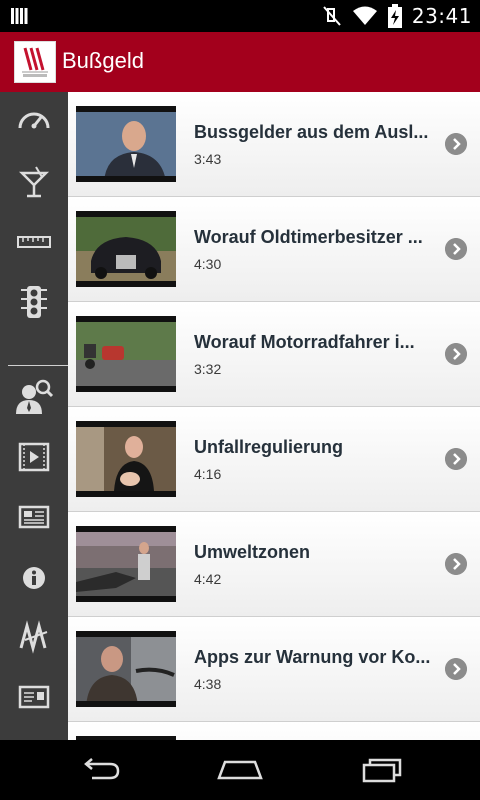  I want to click on contact-card-icon, so click(34, 697).